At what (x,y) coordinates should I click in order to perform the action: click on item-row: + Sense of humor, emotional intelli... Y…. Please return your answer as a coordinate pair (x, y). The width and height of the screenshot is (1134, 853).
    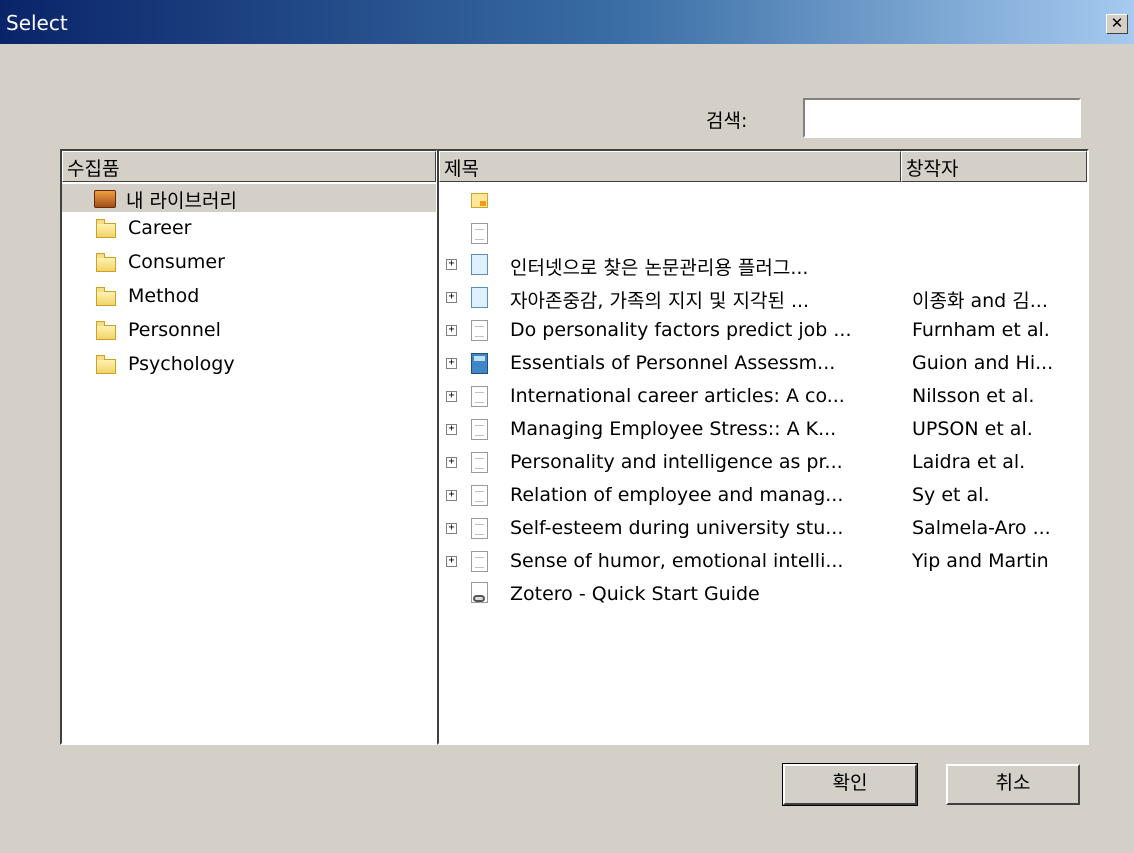
    Looking at the image, I should click on (763, 561).